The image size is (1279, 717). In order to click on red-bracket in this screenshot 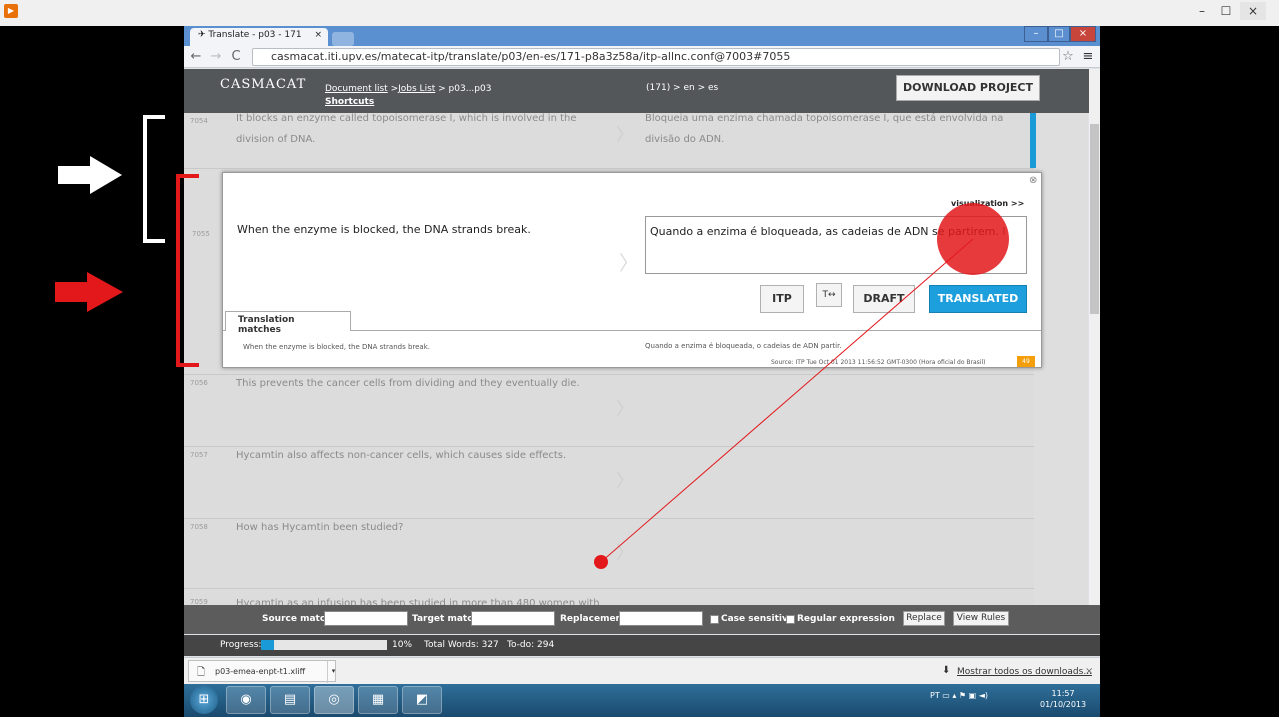, I will do `click(187, 270)`.